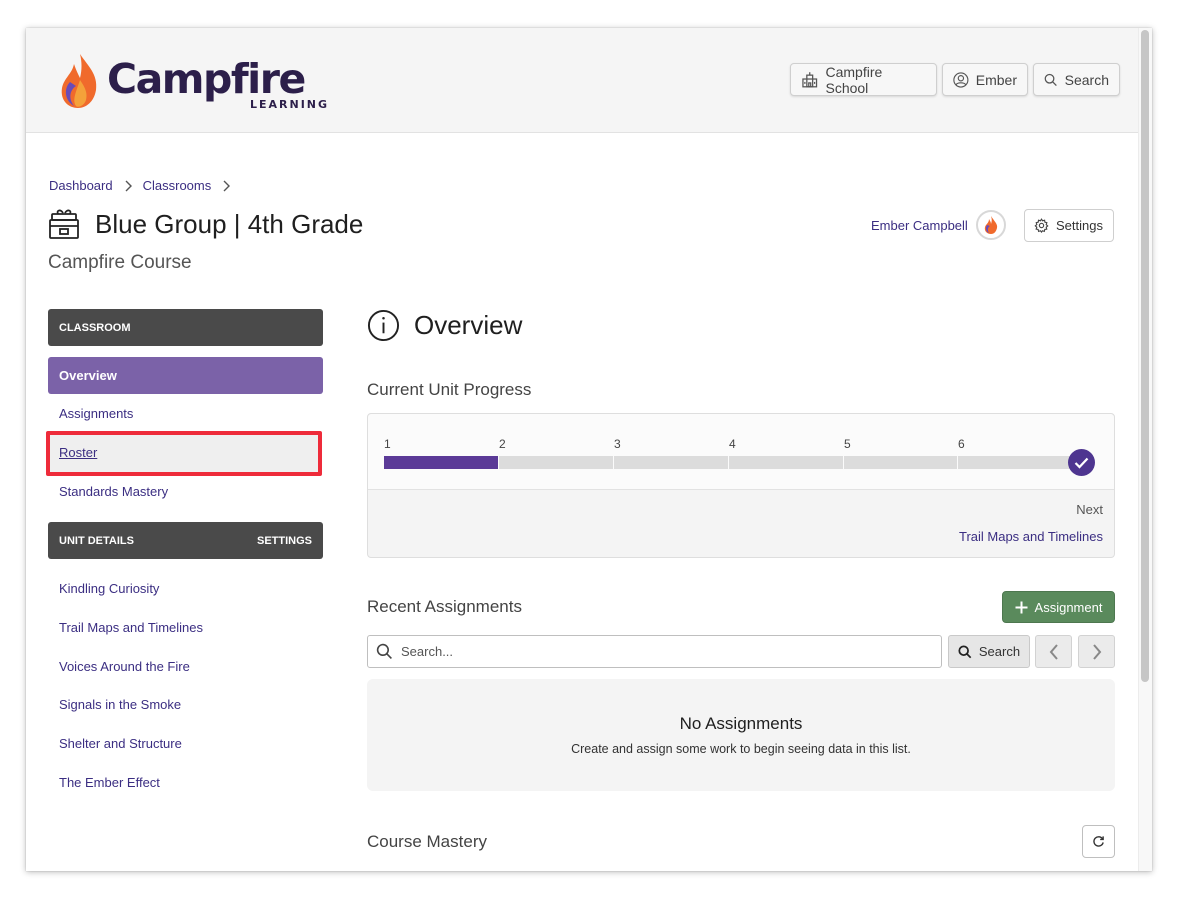 The height and width of the screenshot is (897, 1178). Describe the element at coordinates (1081, 462) in the screenshot. I see `unit-complete-check-icon` at that location.